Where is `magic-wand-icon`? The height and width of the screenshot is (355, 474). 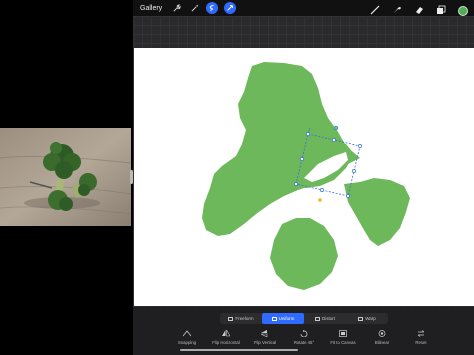 magic-wand-icon is located at coordinates (194, 8).